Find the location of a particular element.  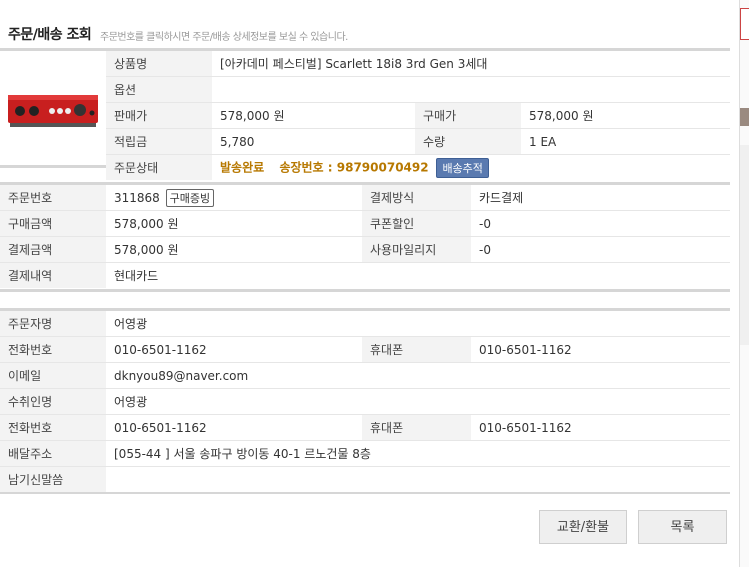

phone-label: 전화번호 is located at coordinates (53, 349).